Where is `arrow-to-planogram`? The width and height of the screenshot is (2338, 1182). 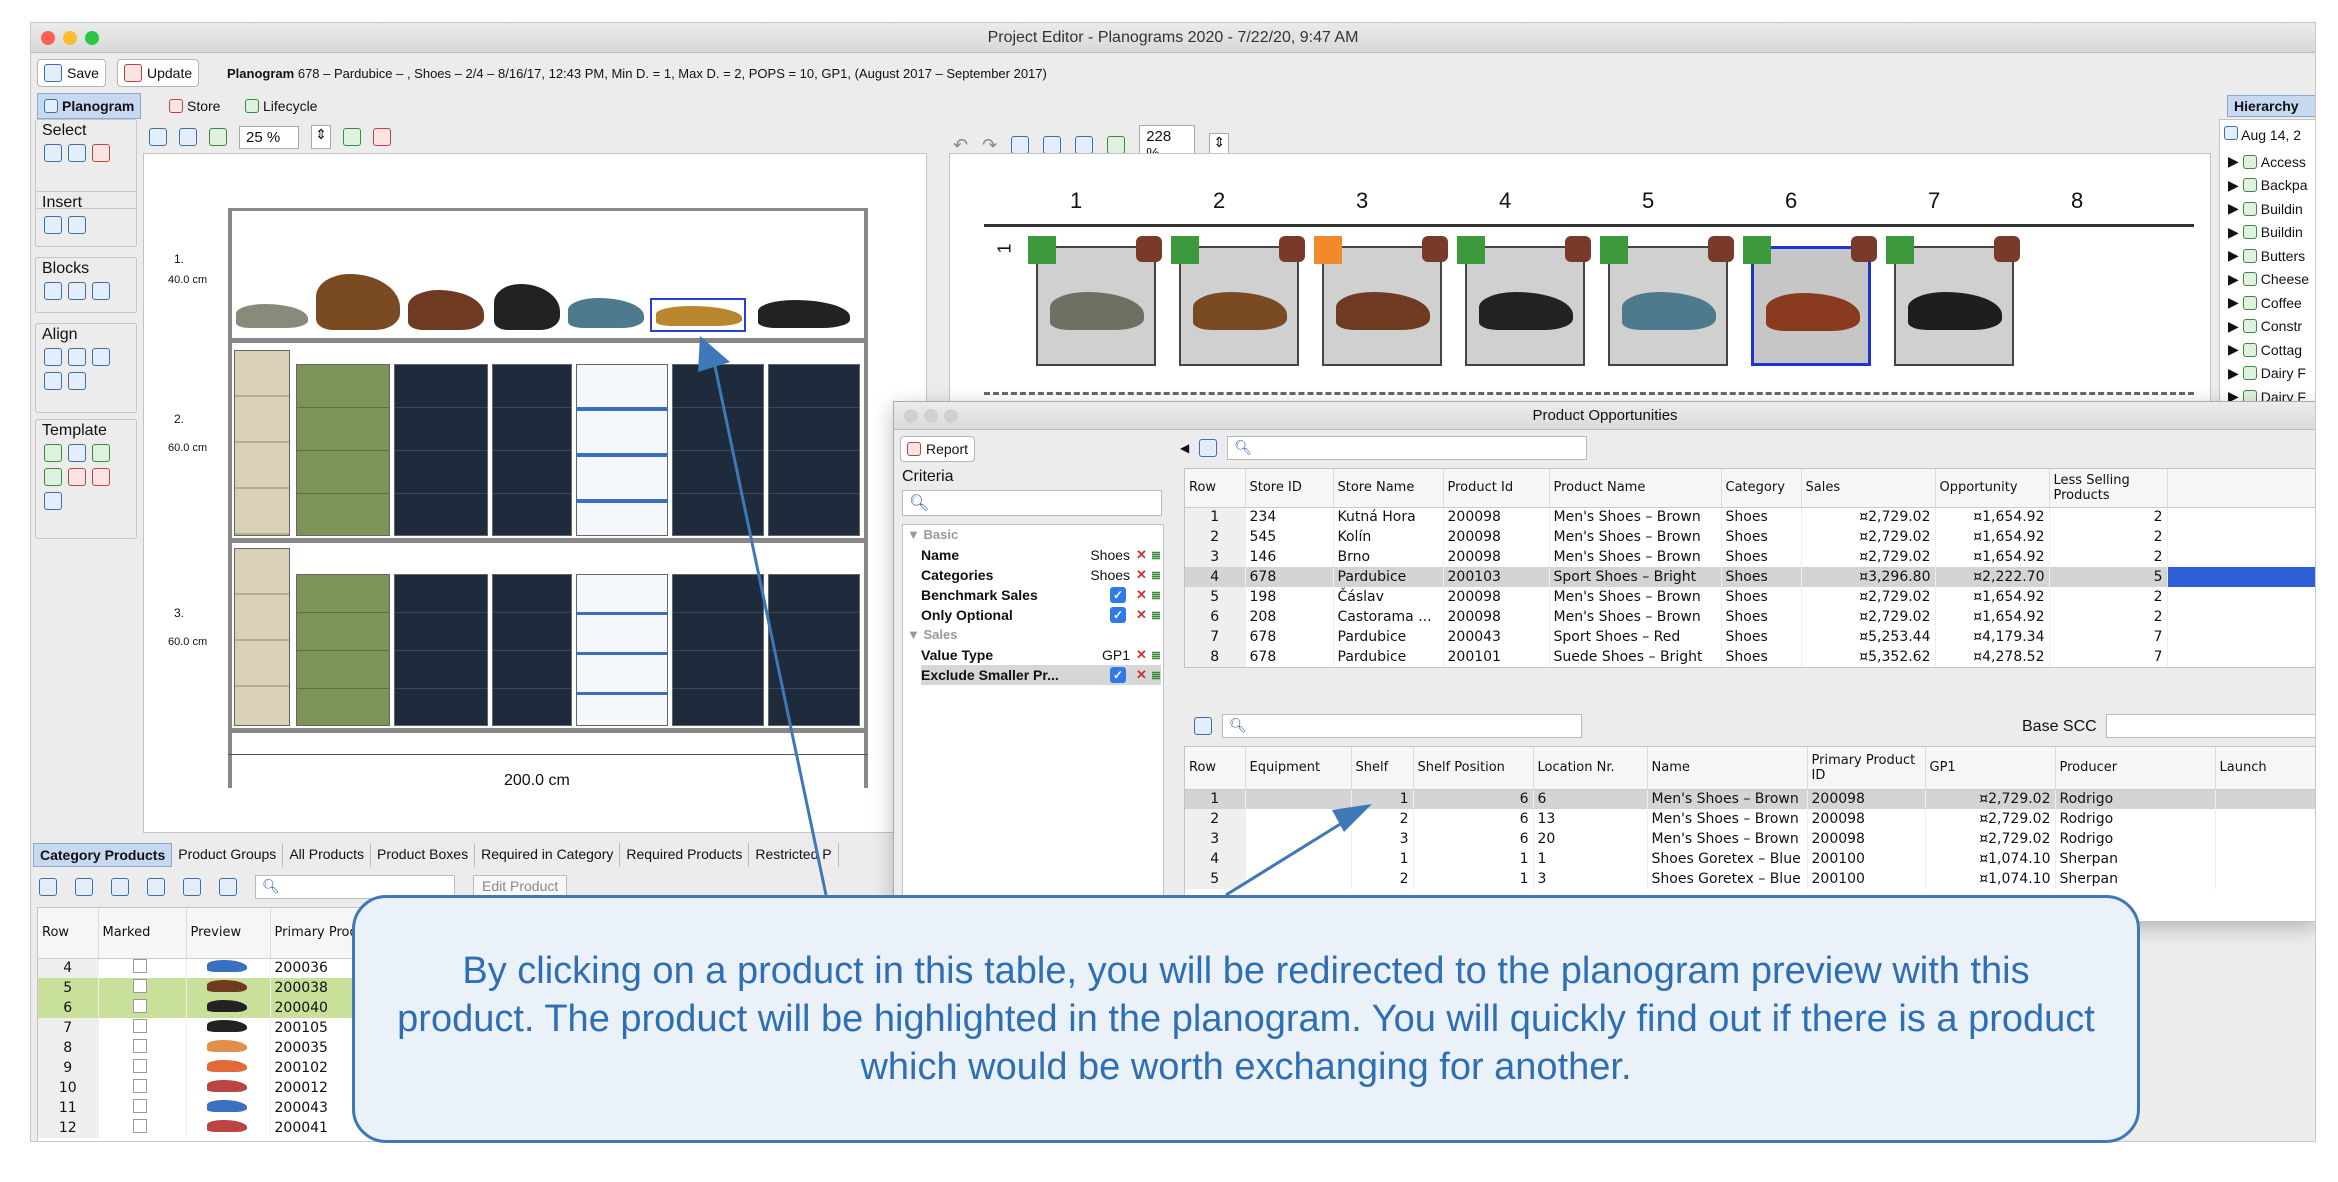
arrow-to-planogram is located at coordinates (769, 623).